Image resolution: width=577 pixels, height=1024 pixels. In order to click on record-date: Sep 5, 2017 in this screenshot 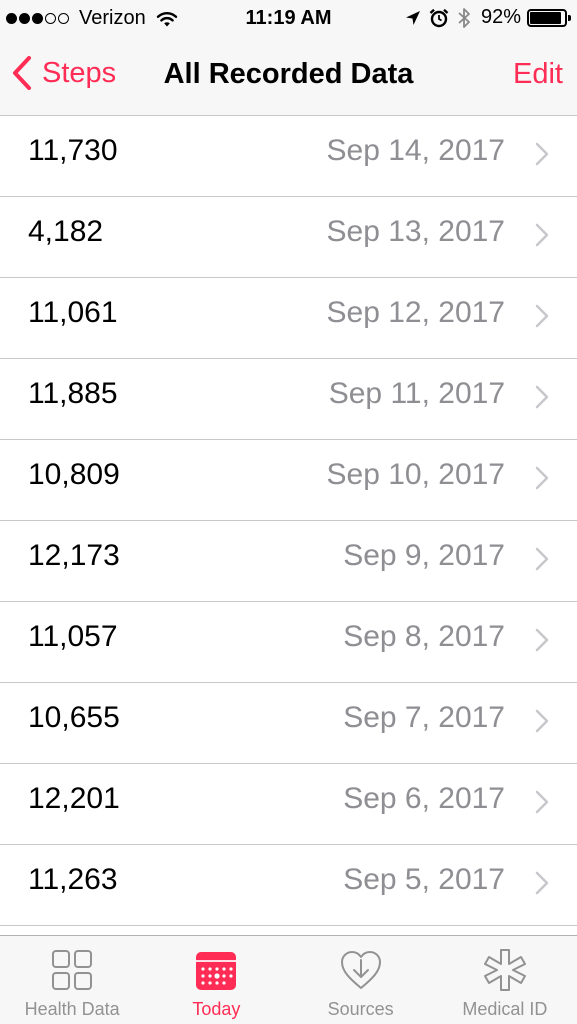, I will do `click(424, 879)`.